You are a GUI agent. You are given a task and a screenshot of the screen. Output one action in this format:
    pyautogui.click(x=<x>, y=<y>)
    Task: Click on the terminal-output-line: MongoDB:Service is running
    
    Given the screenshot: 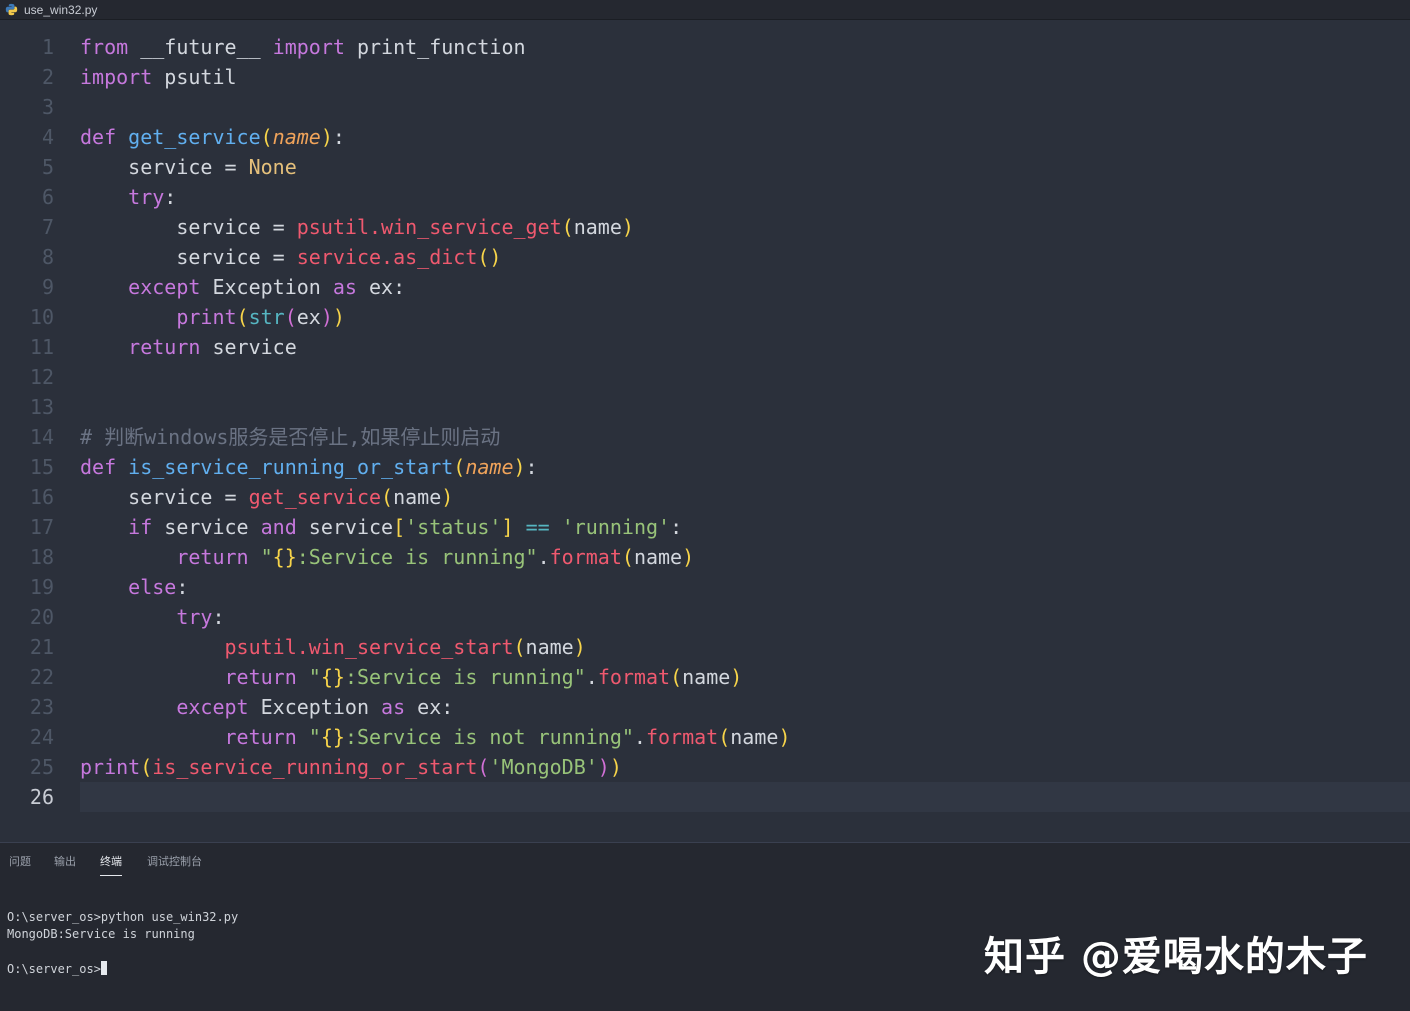 What is the action you would take?
    pyautogui.click(x=101, y=934)
    